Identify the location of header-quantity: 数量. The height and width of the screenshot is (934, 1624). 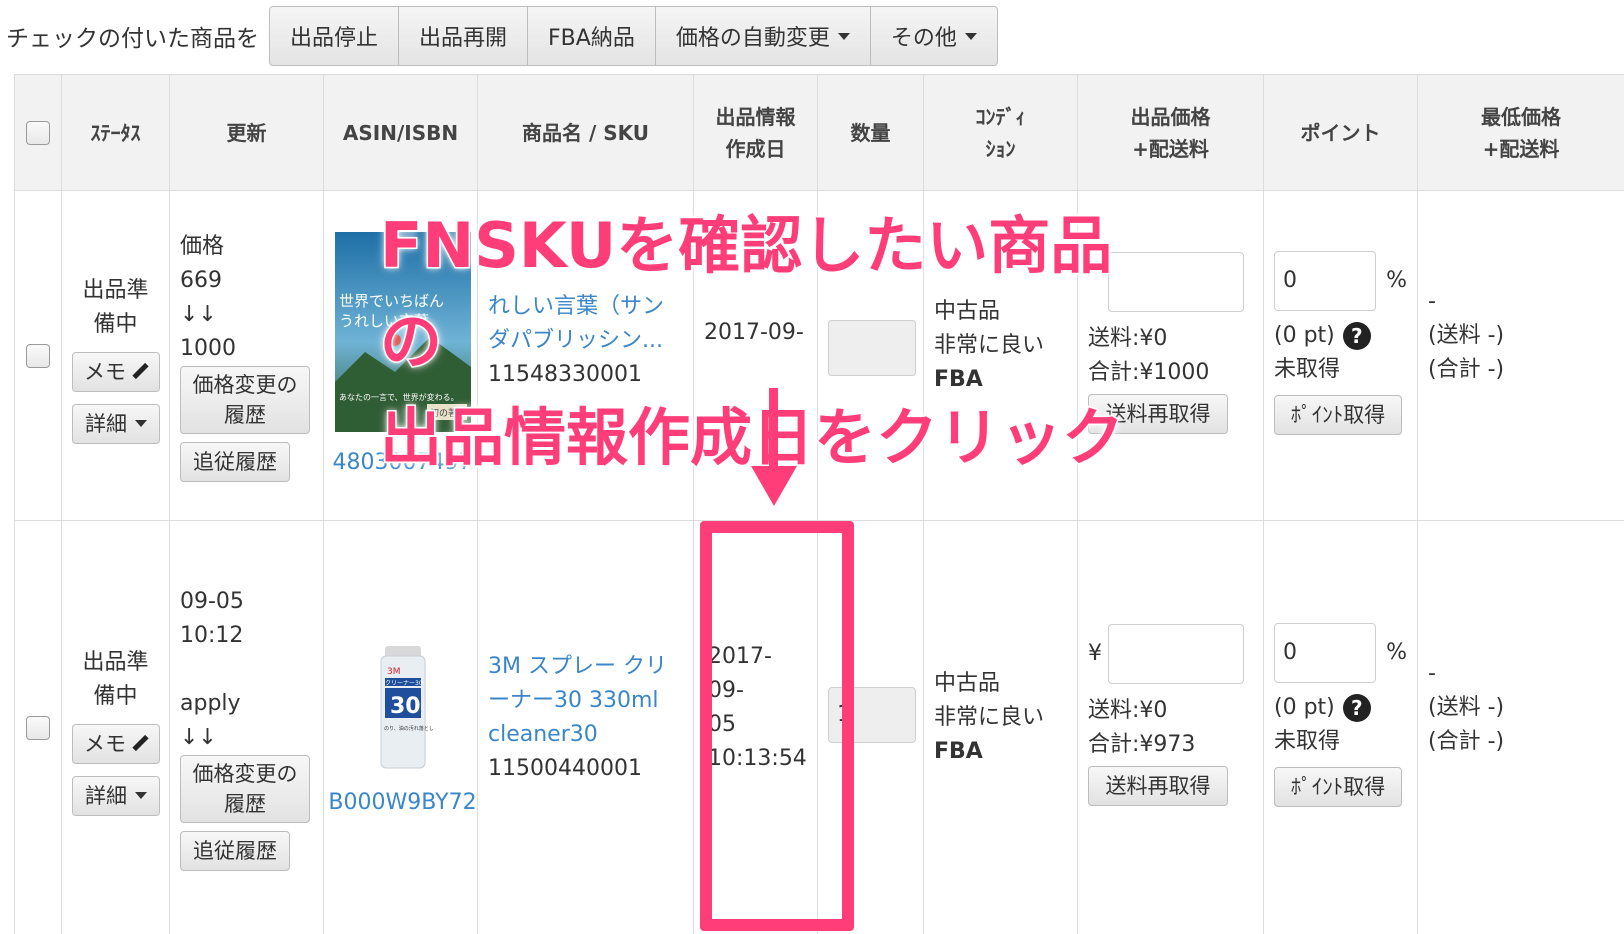
(870, 132).